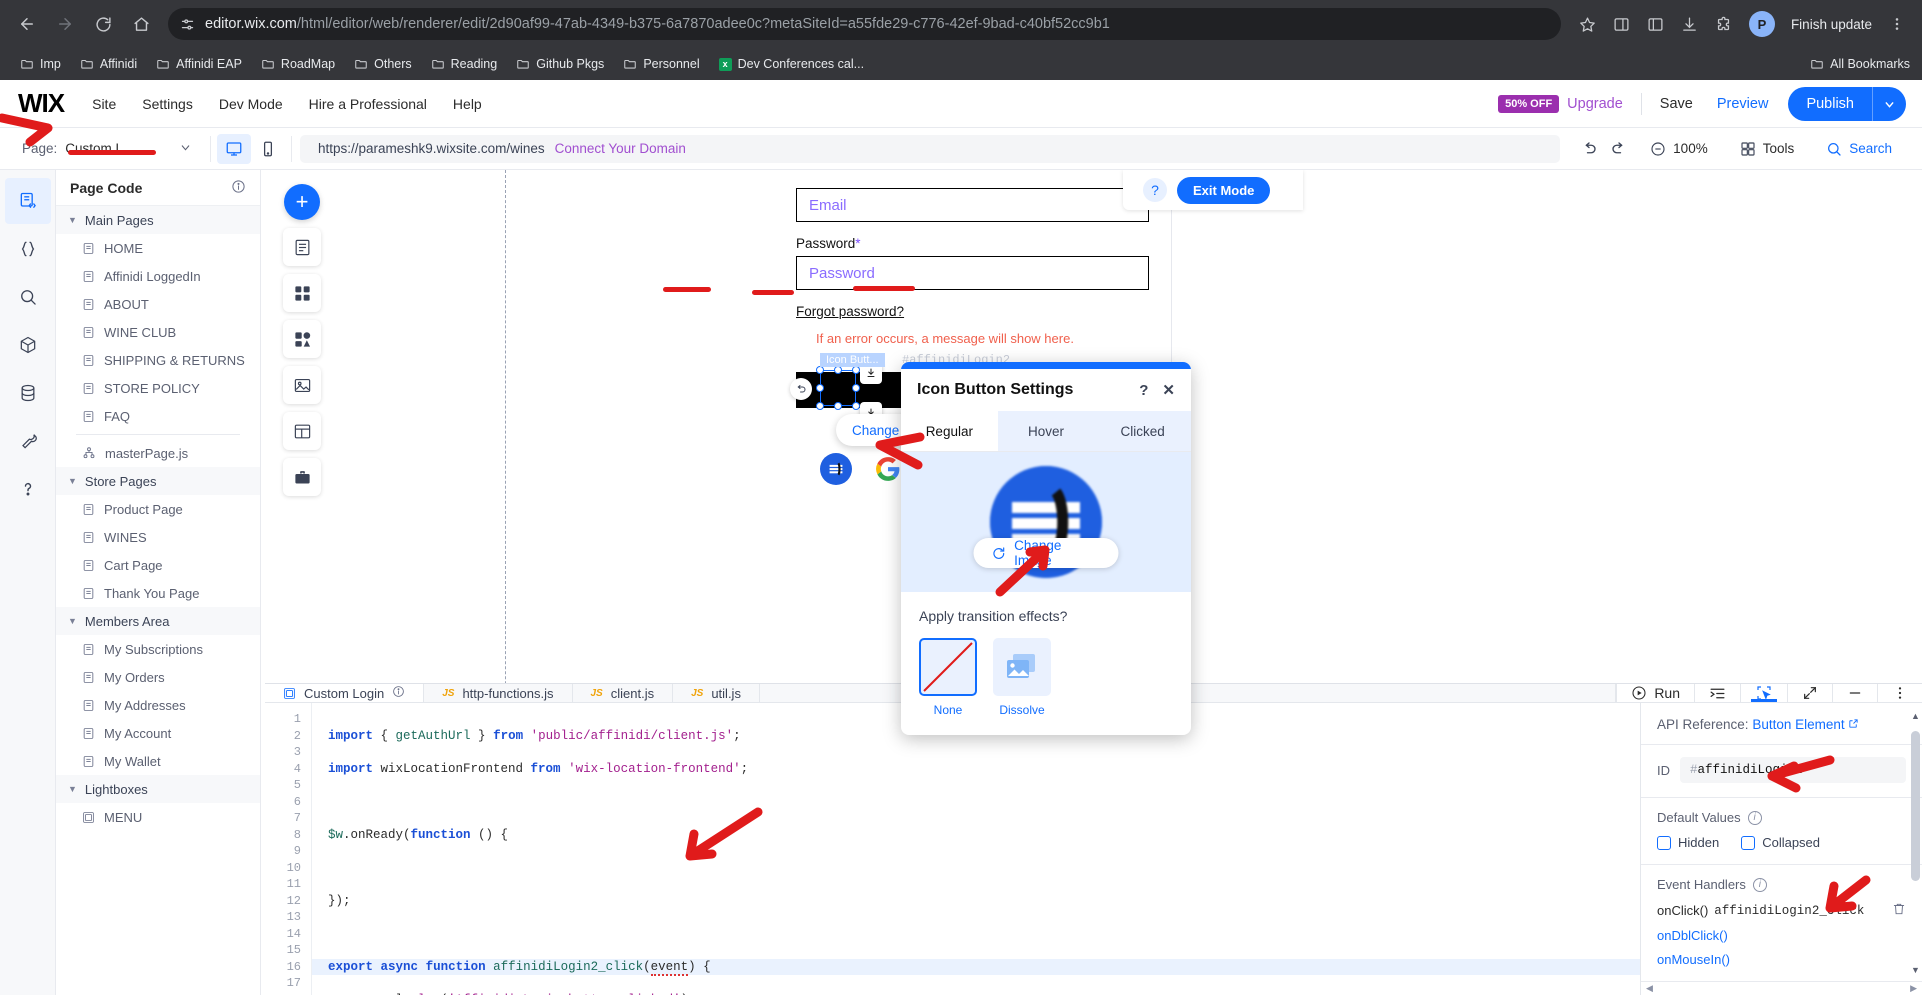 The height and width of the screenshot is (995, 1922). I want to click on bookmark-item: Imp, so click(40, 64).